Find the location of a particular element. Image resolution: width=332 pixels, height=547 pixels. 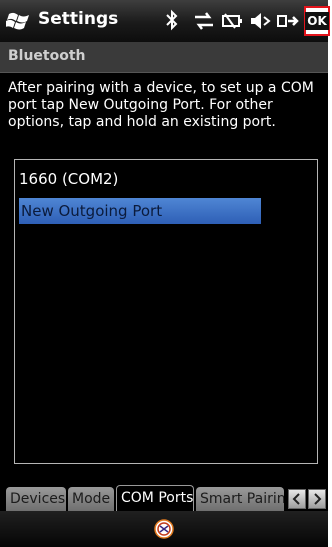

bottom-bar is located at coordinates (164, 529).